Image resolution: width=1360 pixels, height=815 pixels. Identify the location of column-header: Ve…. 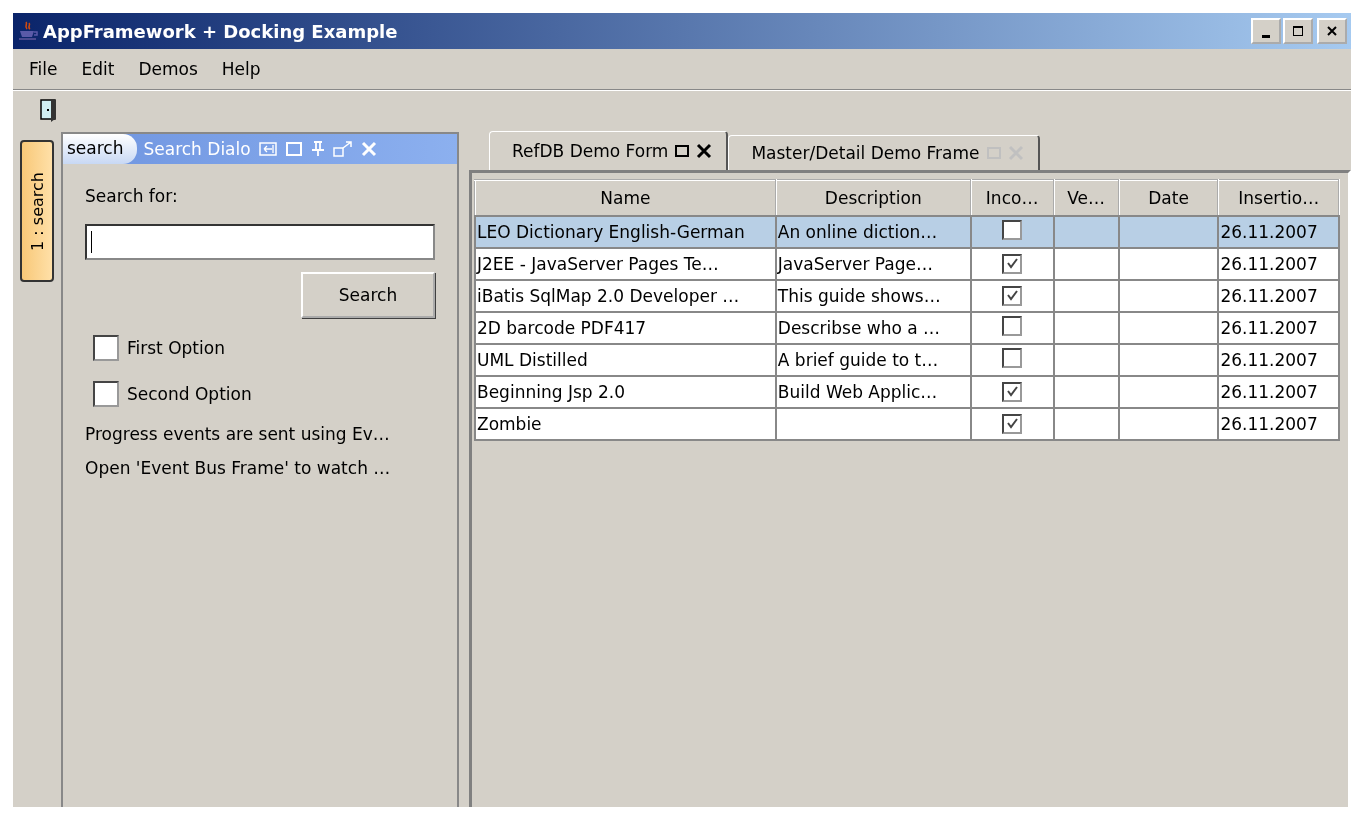
(1086, 198).